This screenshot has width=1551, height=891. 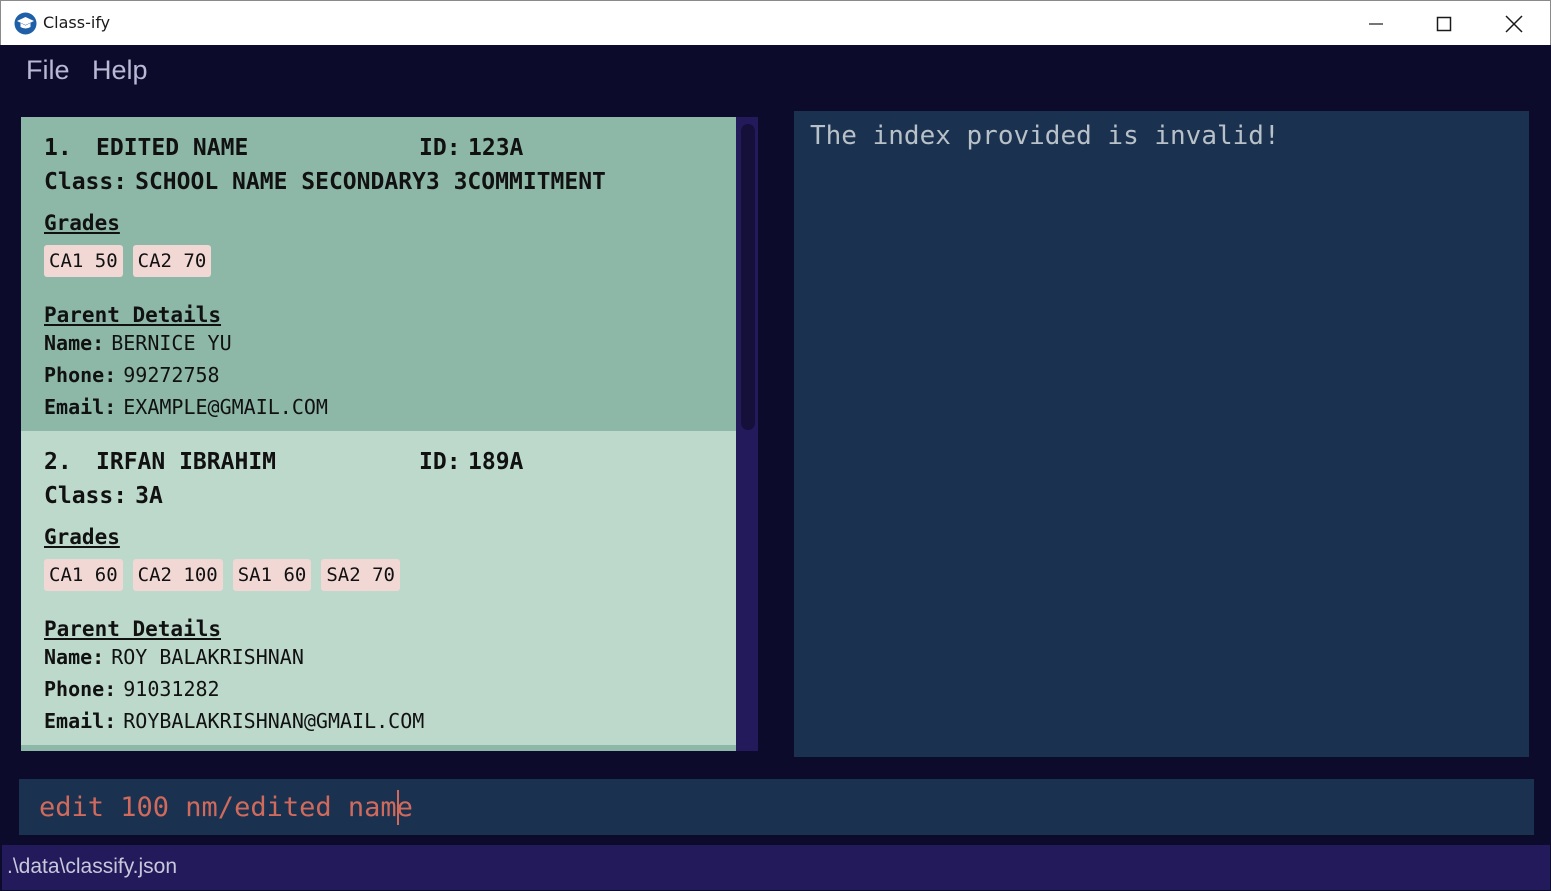 I want to click on menu-help: Help, so click(x=120, y=70).